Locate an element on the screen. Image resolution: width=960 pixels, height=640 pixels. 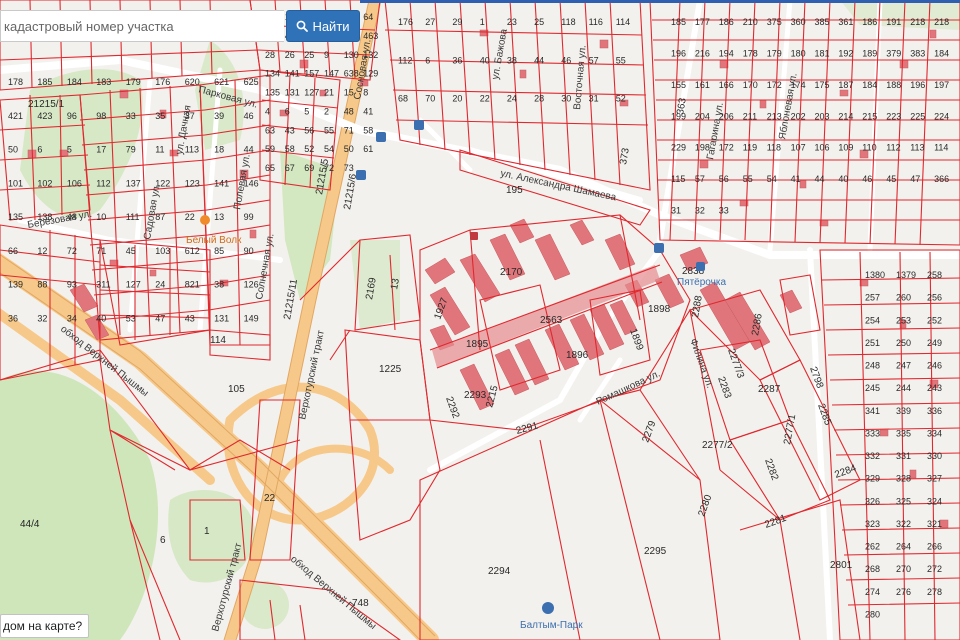
lot-number: 184 is located at coordinates (941, 53).